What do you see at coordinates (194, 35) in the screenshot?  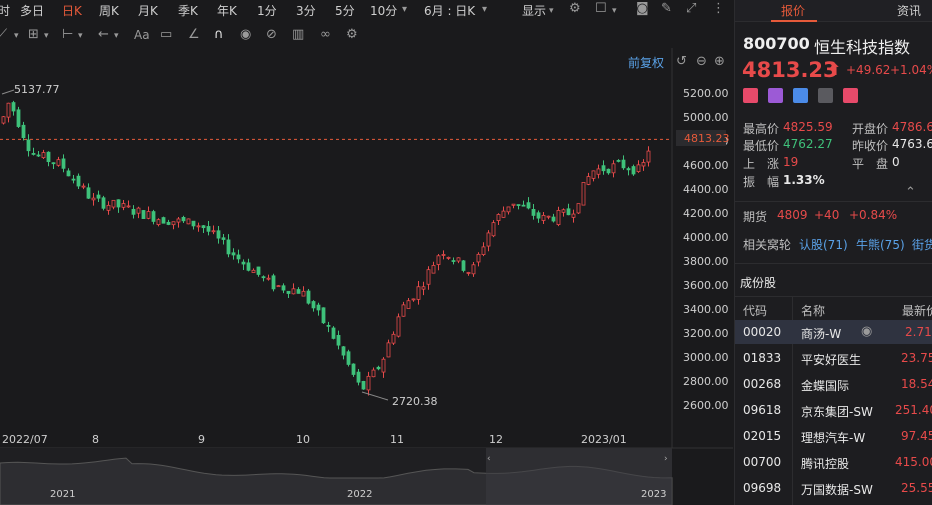 I see `ruler-tool-icon: ∠` at bounding box center [194, 35].